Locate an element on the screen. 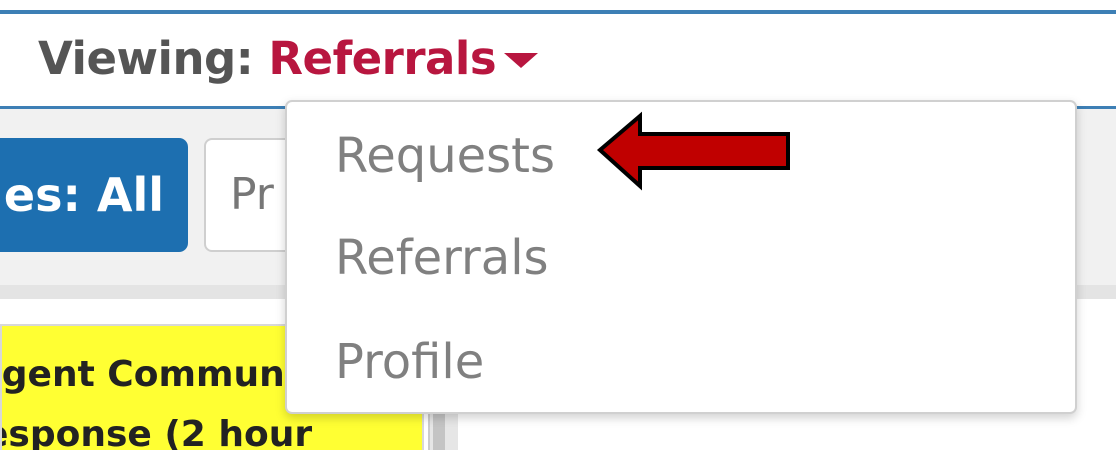 The height and width of the screenshot is (450, 1116). filter-button: es: All is located at coordinates (94, 195).